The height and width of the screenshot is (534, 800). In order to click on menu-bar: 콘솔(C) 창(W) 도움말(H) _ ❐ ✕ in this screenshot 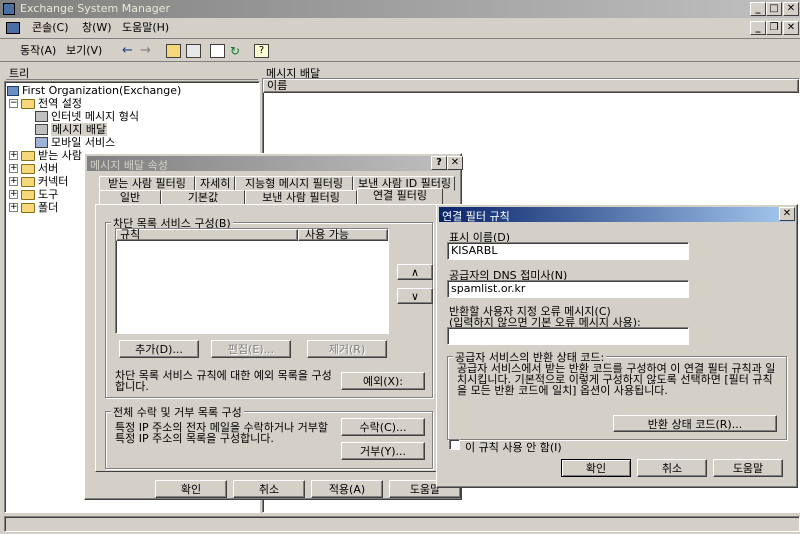, I will do `click(400, 29)`.